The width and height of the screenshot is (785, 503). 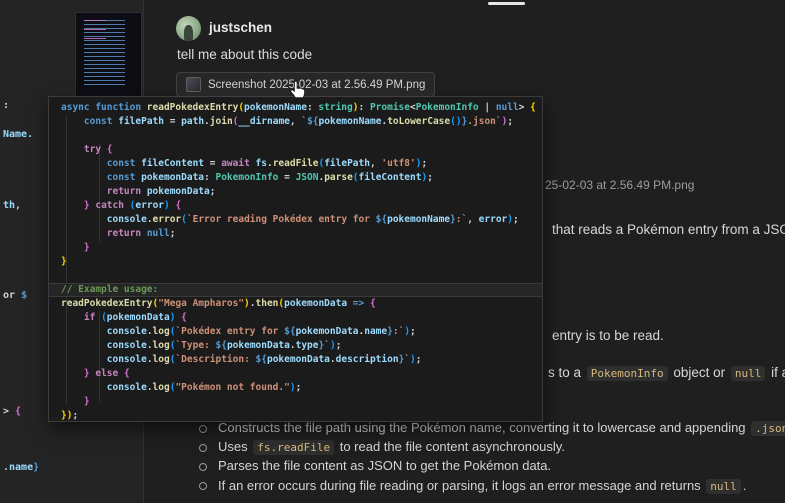 What do you see at coordinates (235, 447) in the screenshot?
I see `text-segment: Uses` at bounding box center [235, 447].